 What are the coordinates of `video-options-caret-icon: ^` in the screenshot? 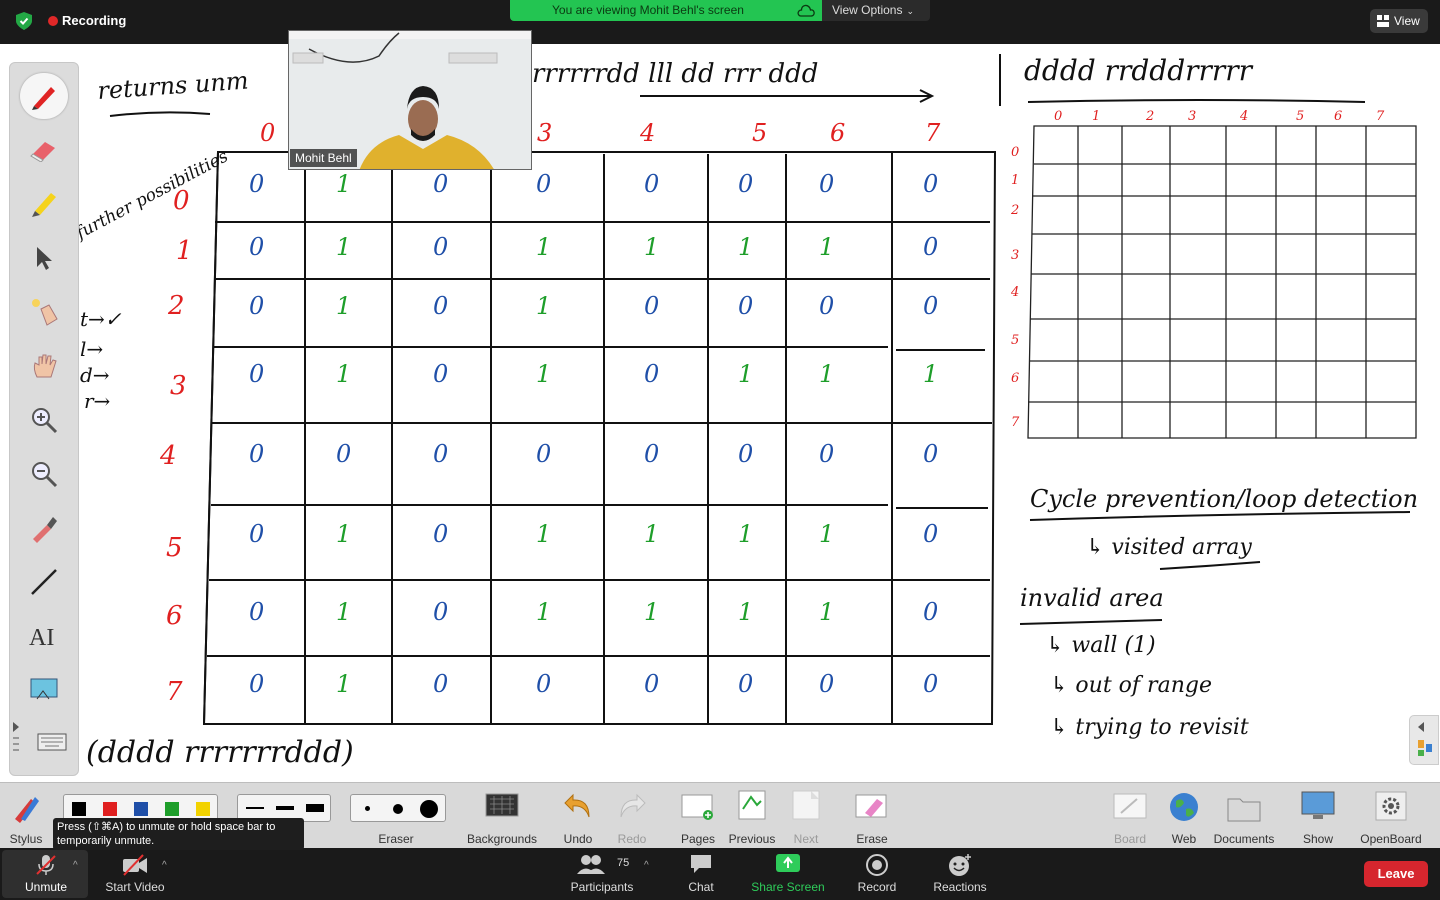 It's located at (164, 865).